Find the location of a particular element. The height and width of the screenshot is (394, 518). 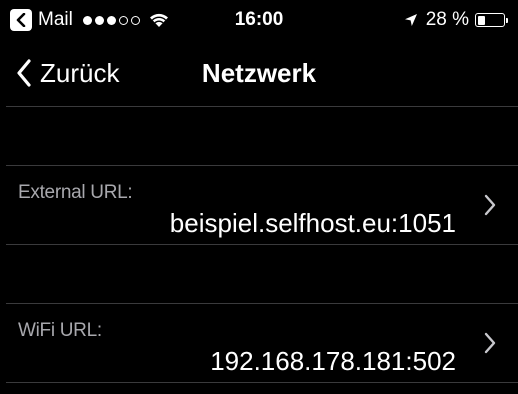

external-url-label: External URL: is located at coordinates (75, 192).